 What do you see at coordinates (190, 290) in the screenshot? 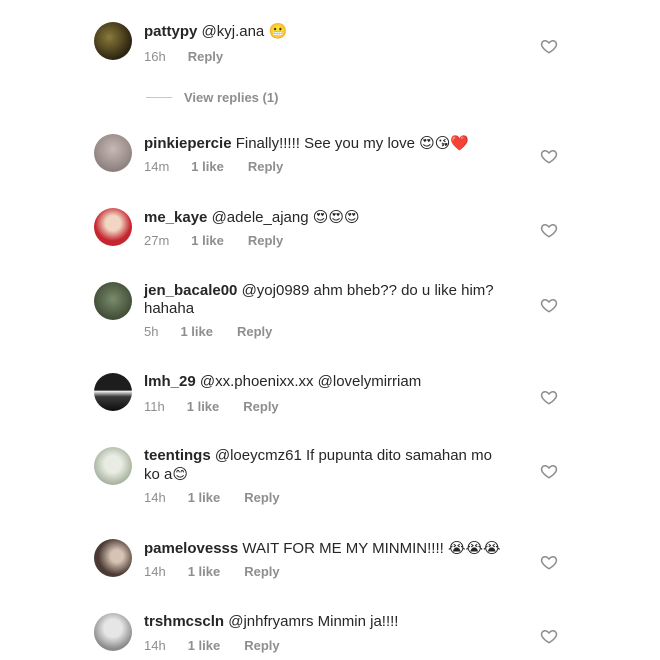
I see `username: jen_bacale00` at bounding box center [190, 290].